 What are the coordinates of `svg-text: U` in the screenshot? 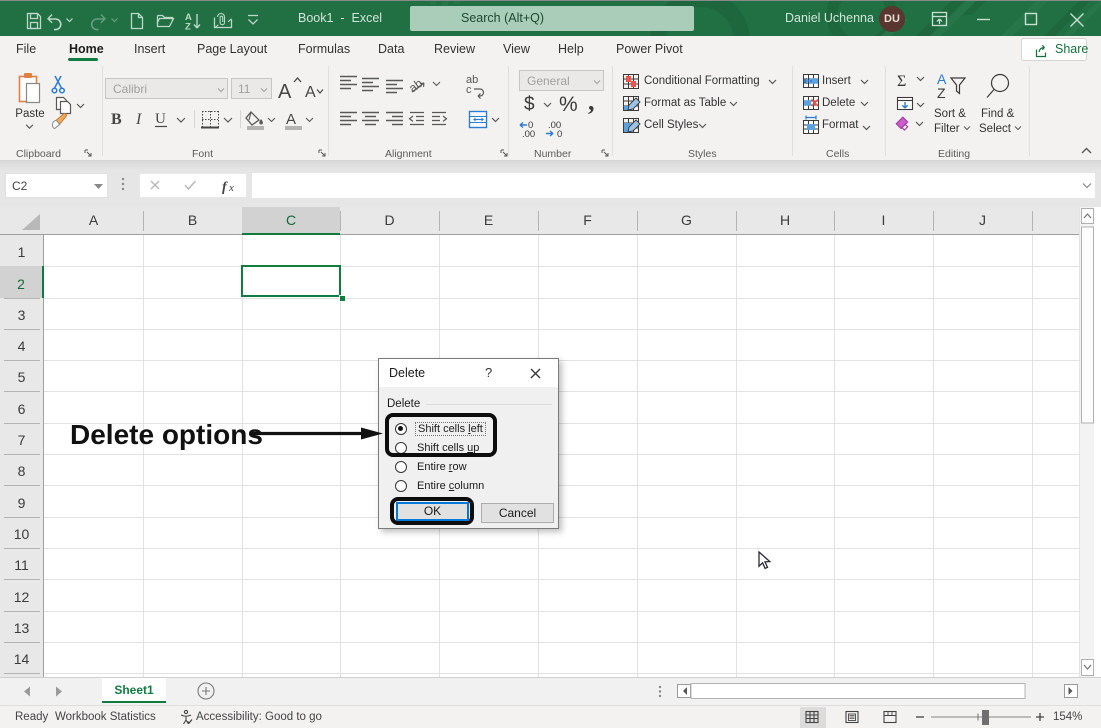 It's located at (160, 119).